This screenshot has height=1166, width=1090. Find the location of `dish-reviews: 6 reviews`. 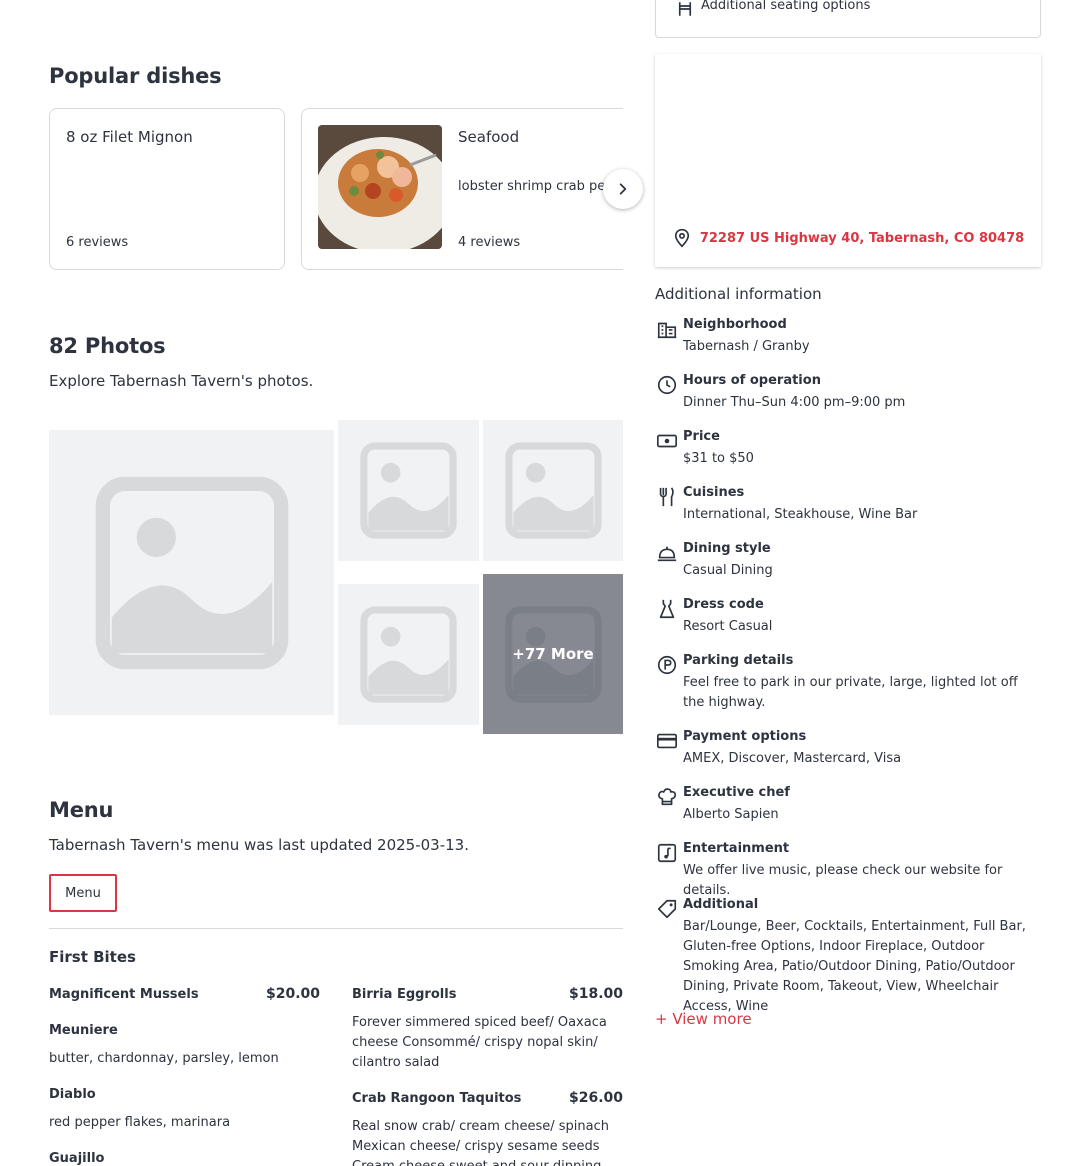

dish-reviews: 6 reviews is located at coordinates (97, 242).